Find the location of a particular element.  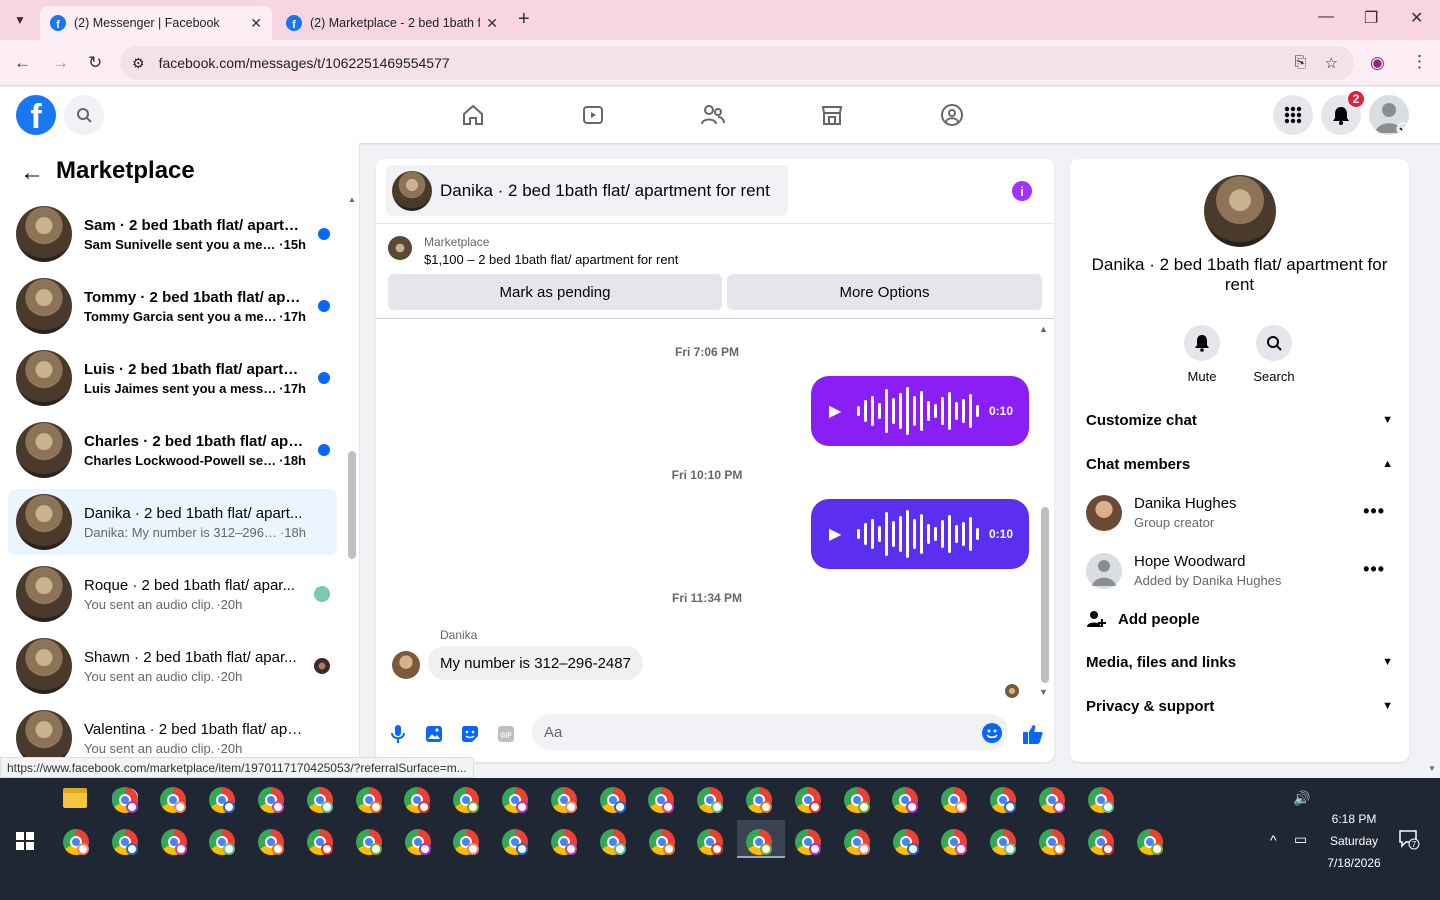

network-icon: ▭ is located at coordinates (1300, 839).